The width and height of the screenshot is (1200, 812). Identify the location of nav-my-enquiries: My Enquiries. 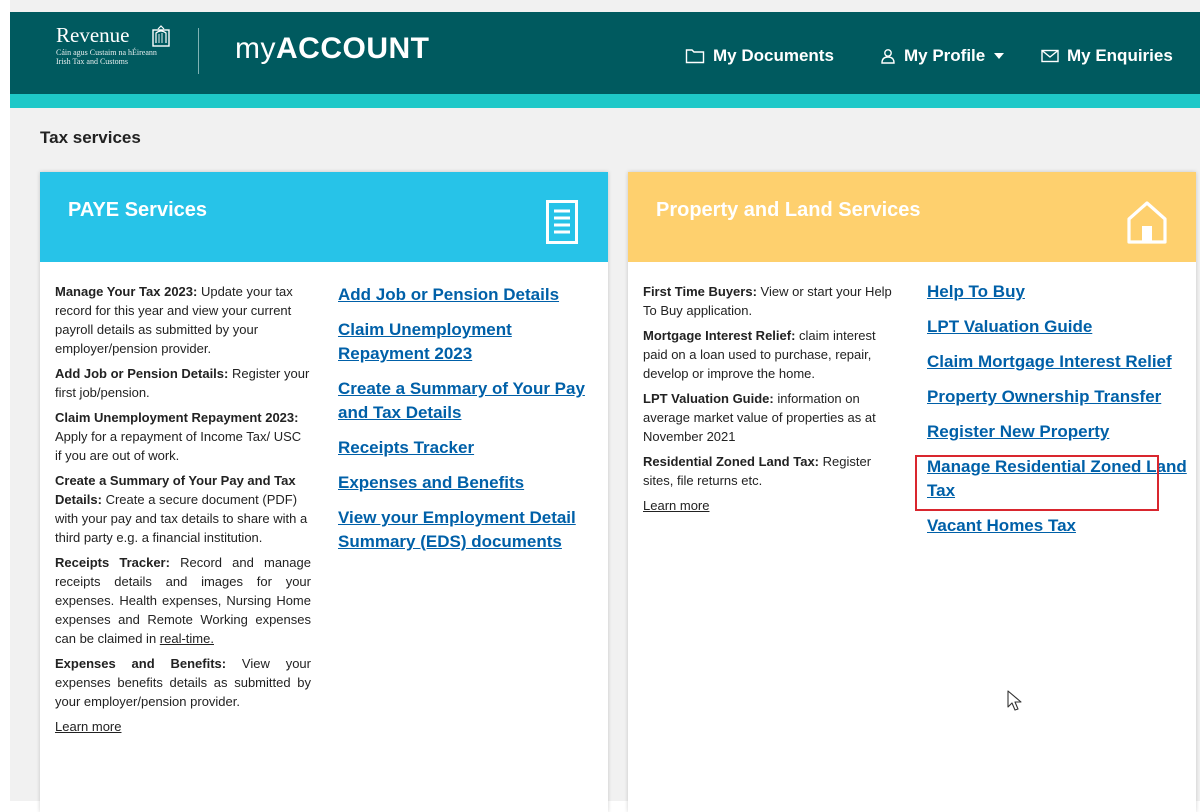
(1107, 56).